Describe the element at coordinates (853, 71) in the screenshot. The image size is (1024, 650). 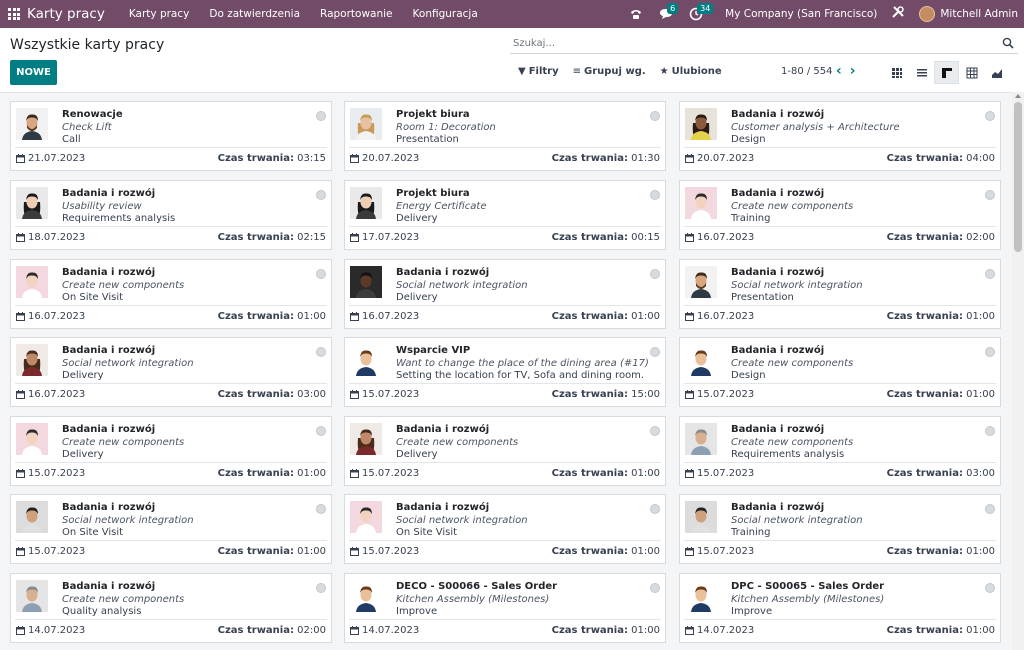
I see `pager-next-icon: ›` at that location.